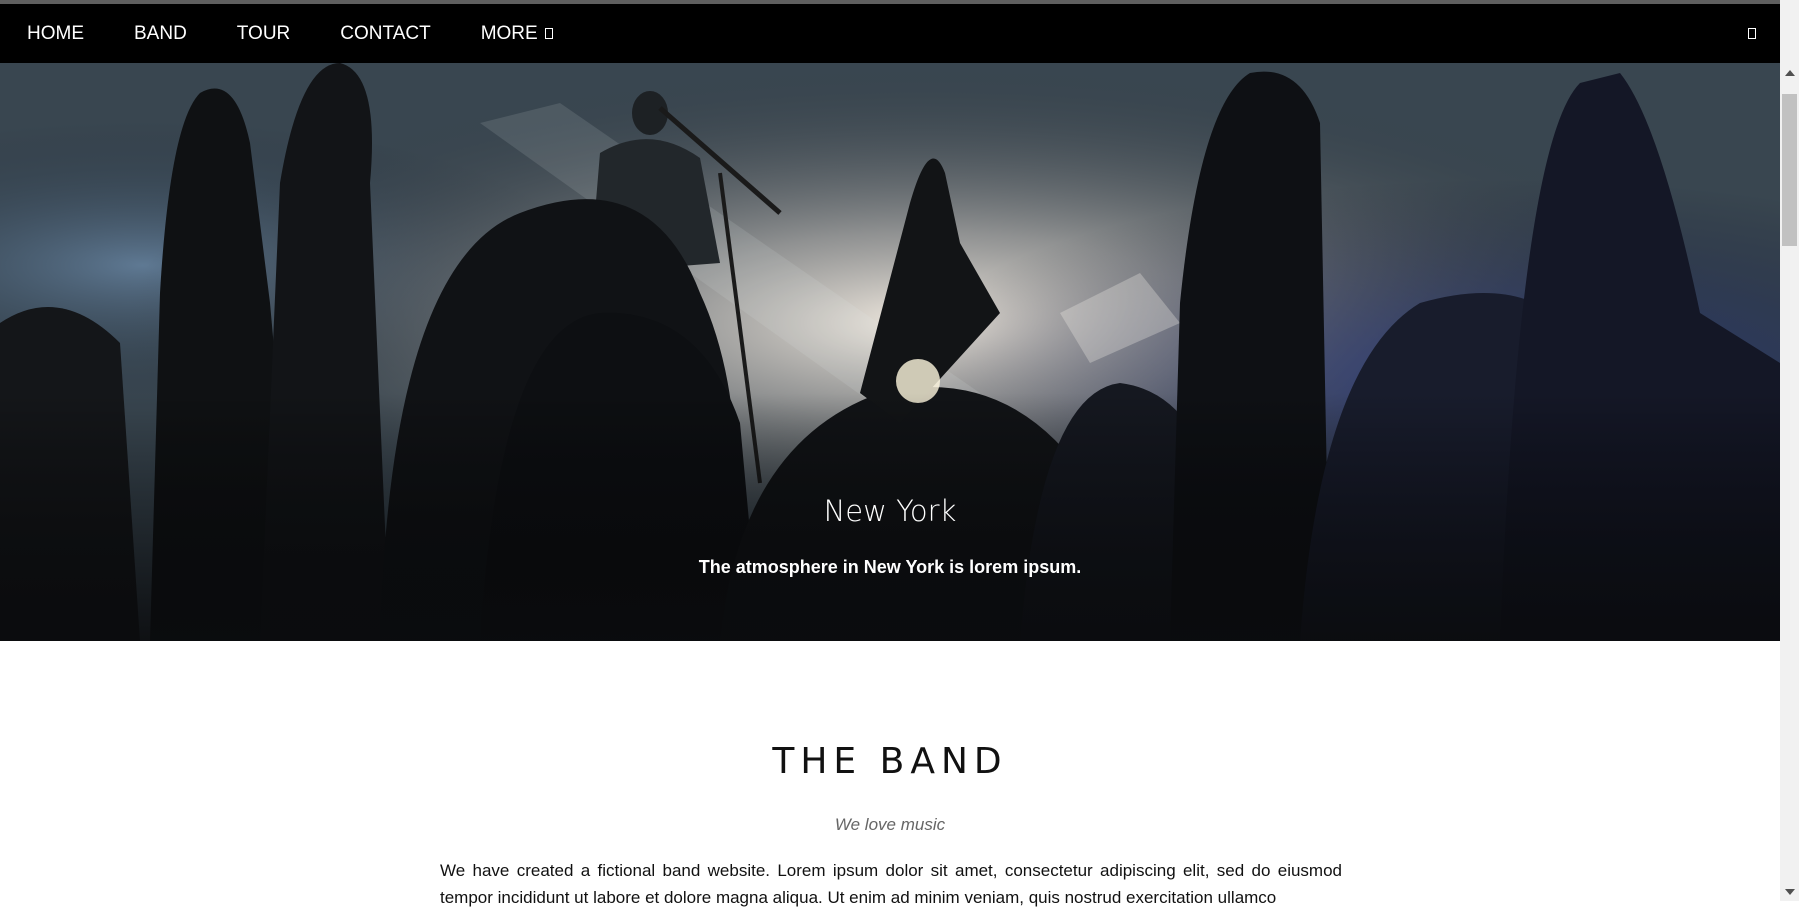  Describe the element at coordinates (1789, 450) in the screenshot. I see `vertical-scrollbar` at that location.